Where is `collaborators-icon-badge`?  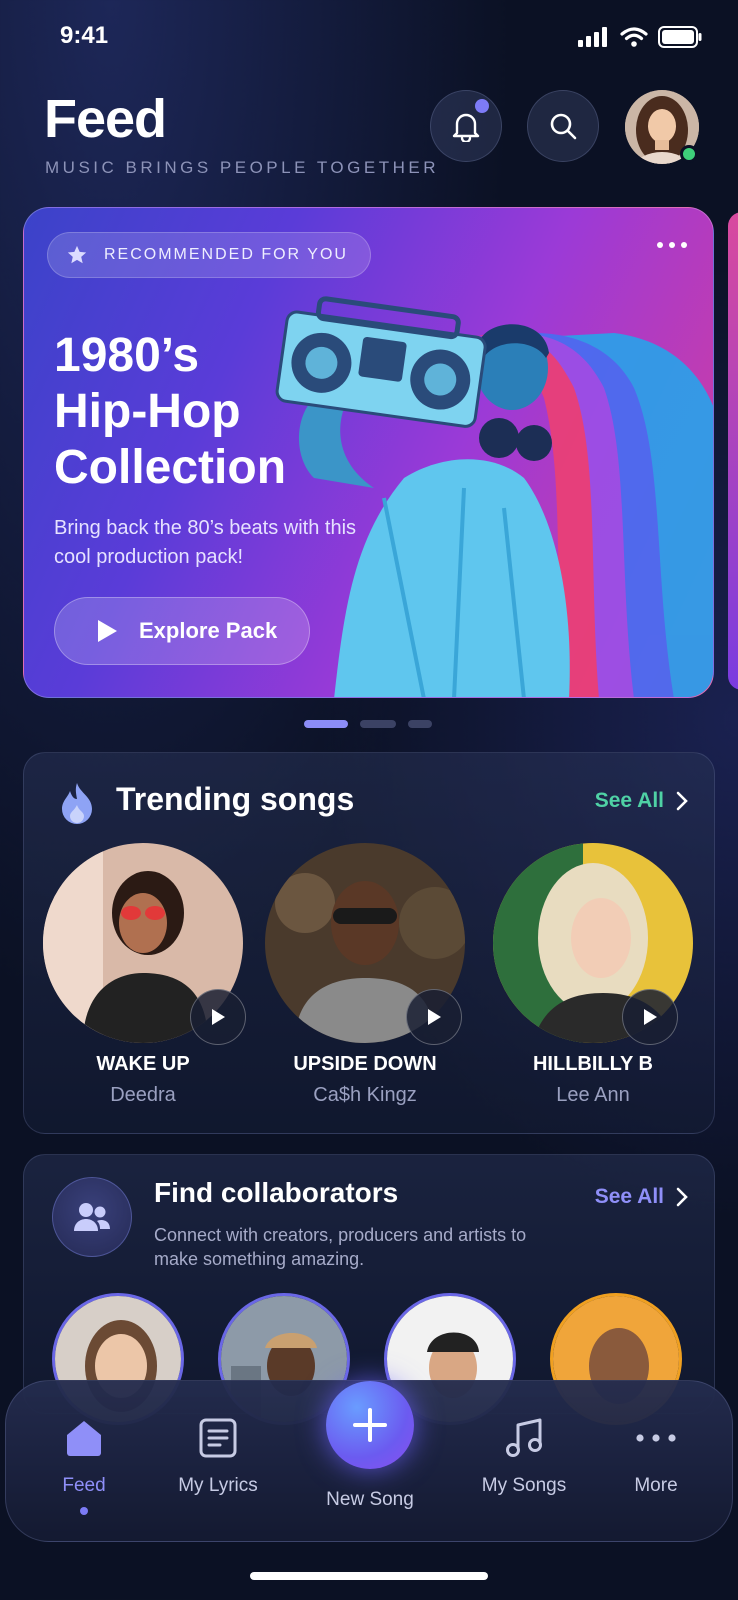
collaborators-icon-badge is located at coordinates (92, 1217).